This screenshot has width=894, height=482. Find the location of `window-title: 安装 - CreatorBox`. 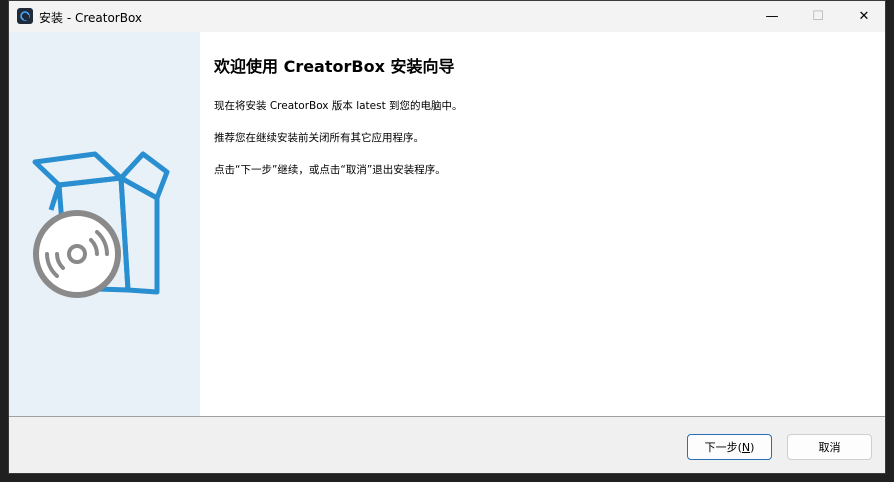

window-title: 安装 - CreatorBox is located at coordinates (91, 18).